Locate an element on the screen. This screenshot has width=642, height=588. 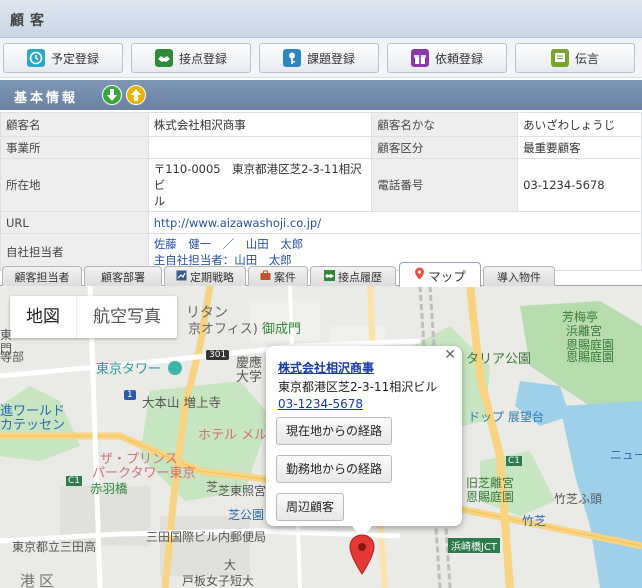
map-label: 竹芝ふ頭 is located at coordinates (578, 499).